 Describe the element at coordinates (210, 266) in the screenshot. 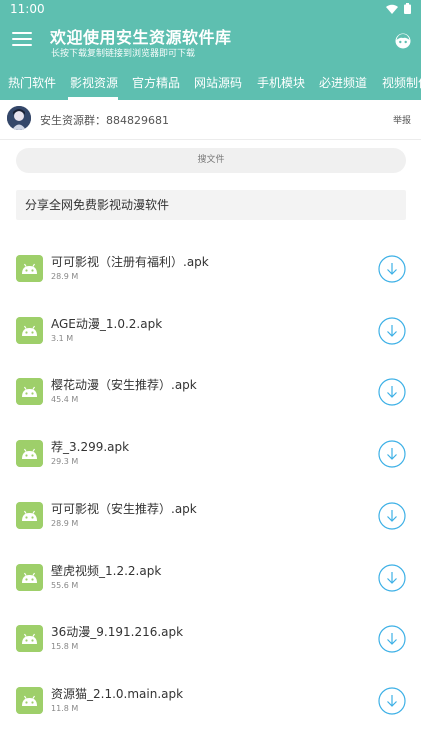

I see `file-item: 可可影视（注册有福利）.apk 28.9 M` at that location.